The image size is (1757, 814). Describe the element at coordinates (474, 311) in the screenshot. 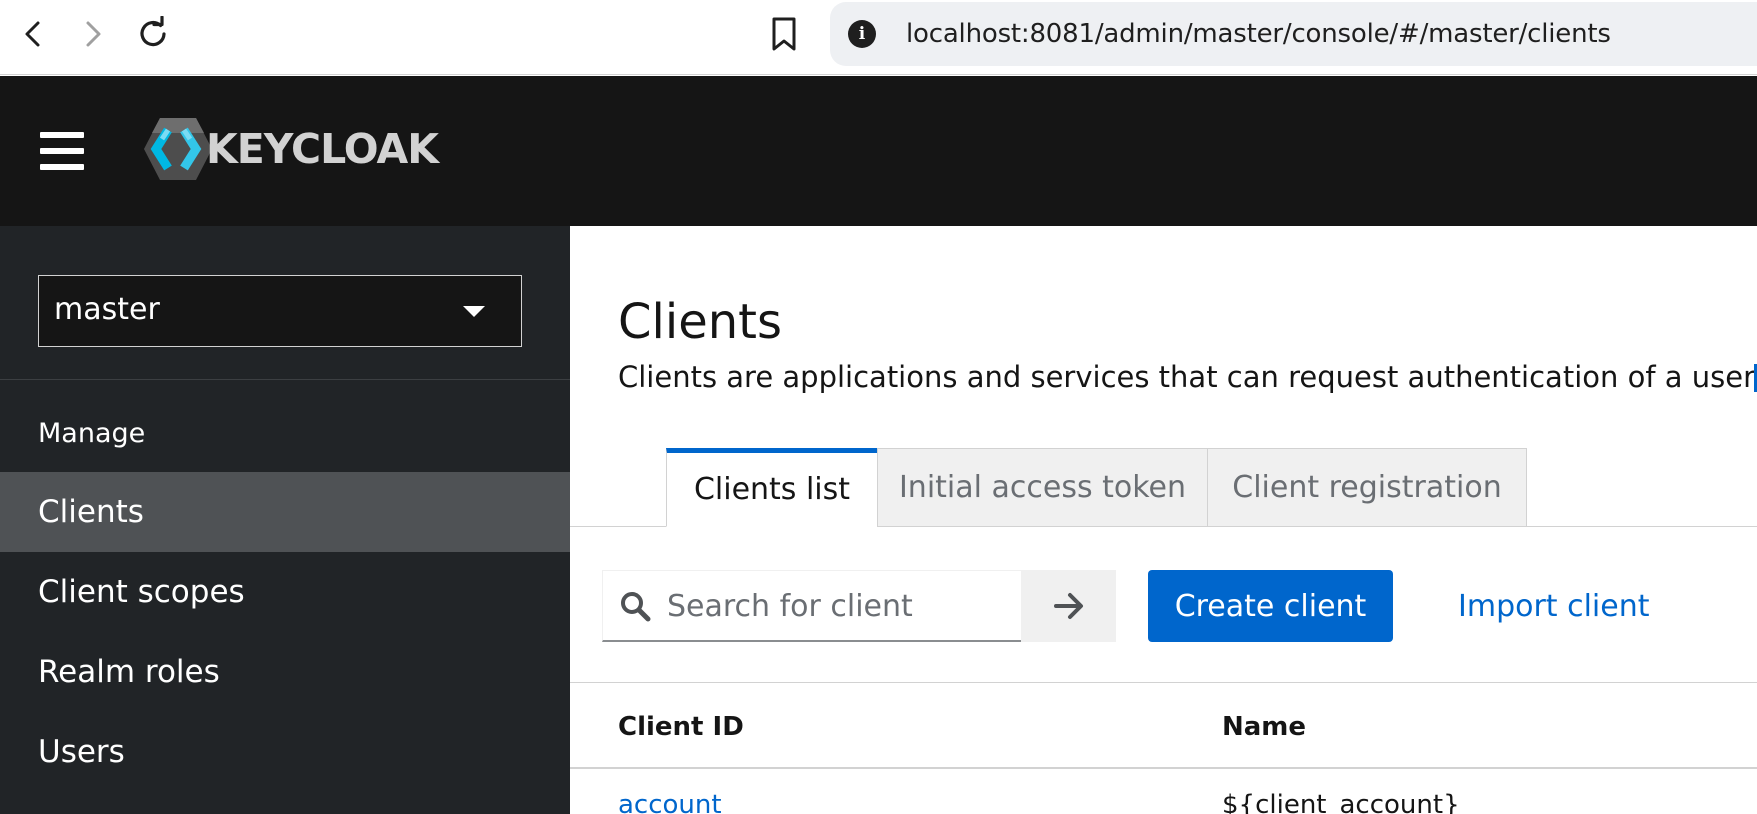

I see `caret-down-icon` at that location.